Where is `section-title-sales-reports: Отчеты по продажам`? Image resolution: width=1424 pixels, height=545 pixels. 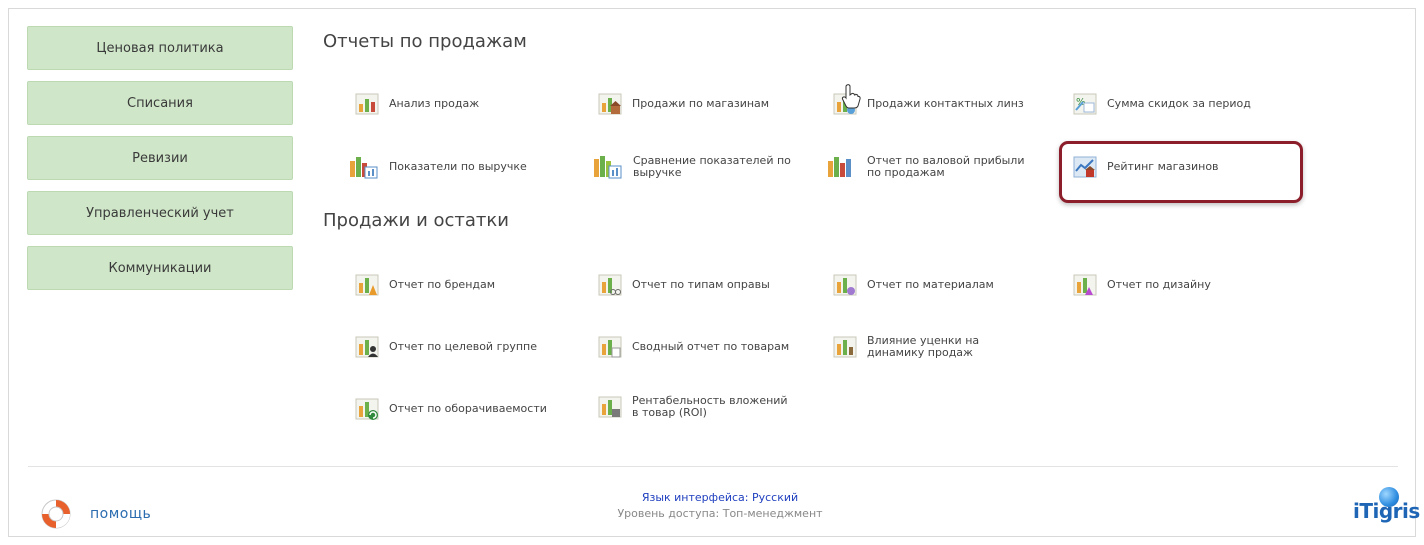
section-title-sales-reports: Отчеты по продажам is located at coordinates (425, 41).